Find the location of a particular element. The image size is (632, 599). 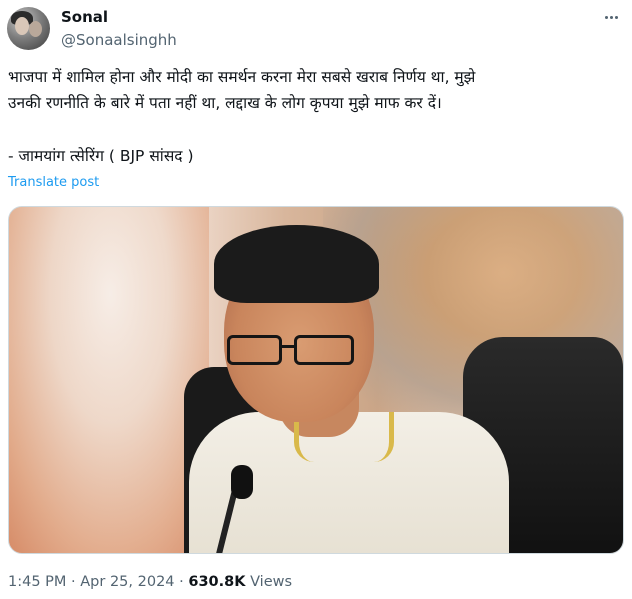

views-label: Views is located at coordinates (271, 582).